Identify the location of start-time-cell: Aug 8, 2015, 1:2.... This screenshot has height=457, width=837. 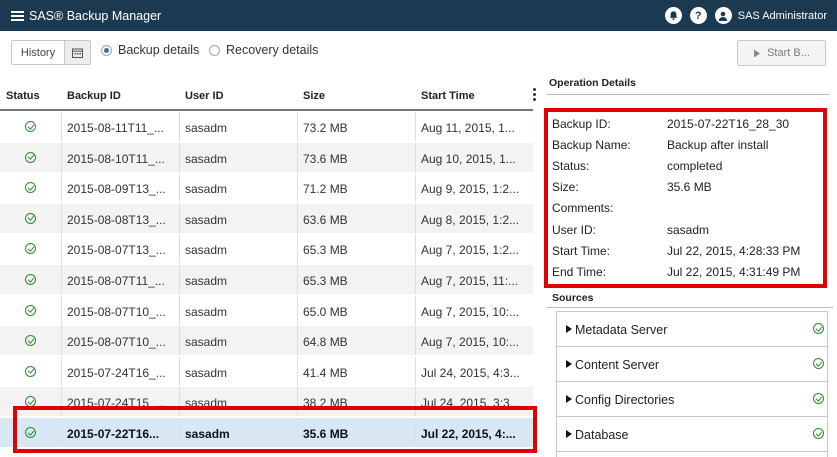
(470, 219).